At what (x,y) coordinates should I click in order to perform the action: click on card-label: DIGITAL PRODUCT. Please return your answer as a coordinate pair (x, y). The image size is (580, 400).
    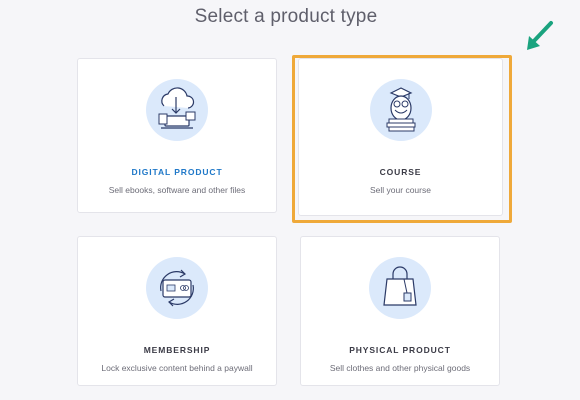
    Looking at the image, I should click on (177, 172).